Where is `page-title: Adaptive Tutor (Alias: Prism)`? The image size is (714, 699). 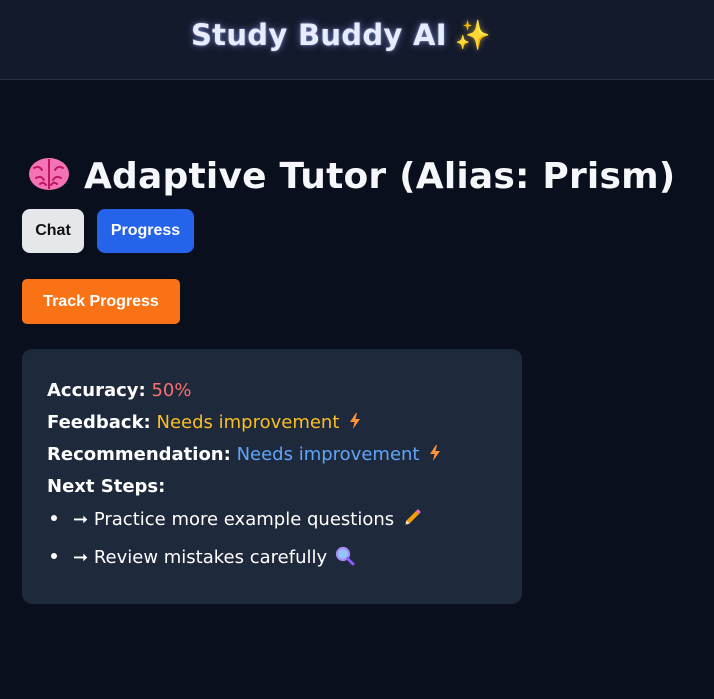
page-title: Adaptive Tutor (Alias: Prism) is located at coordinates (351, 176).